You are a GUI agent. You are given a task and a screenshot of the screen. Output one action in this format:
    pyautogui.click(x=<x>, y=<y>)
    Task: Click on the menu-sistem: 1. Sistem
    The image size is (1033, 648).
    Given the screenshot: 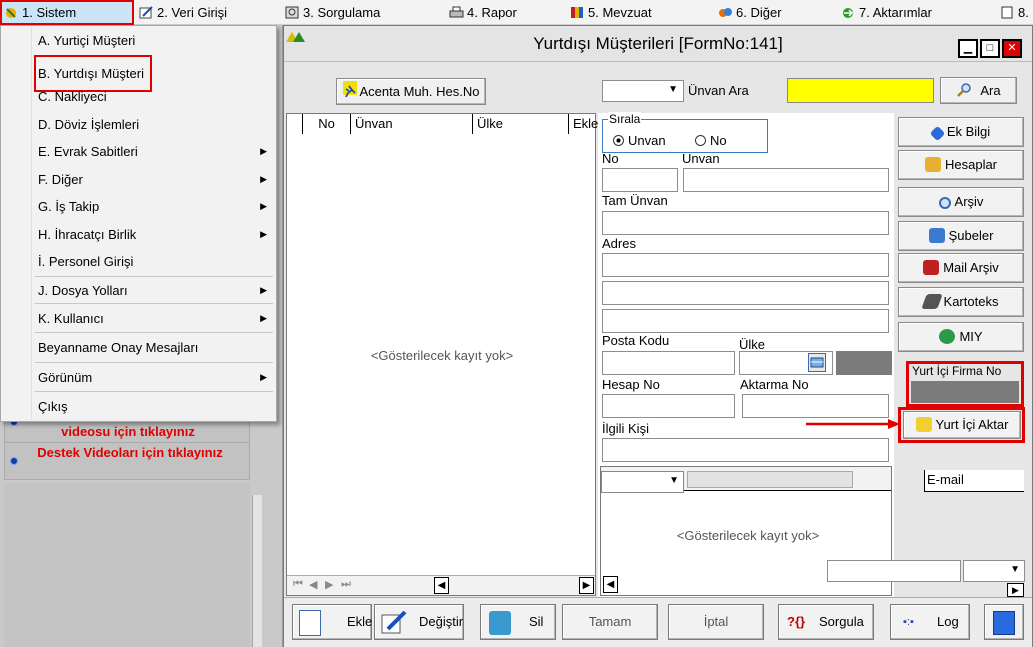 What is the action you would take?
    pyautogui.click(x=67, y=12)
    